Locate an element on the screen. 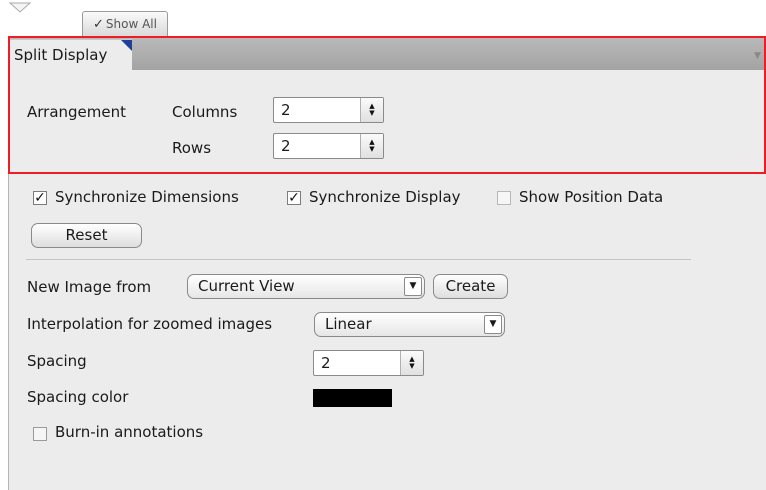 The width and height of the screenshot is (766, 490). spacing-stepper-arrows-icon: ▲ ▼ is located at coordinates (411, 363).